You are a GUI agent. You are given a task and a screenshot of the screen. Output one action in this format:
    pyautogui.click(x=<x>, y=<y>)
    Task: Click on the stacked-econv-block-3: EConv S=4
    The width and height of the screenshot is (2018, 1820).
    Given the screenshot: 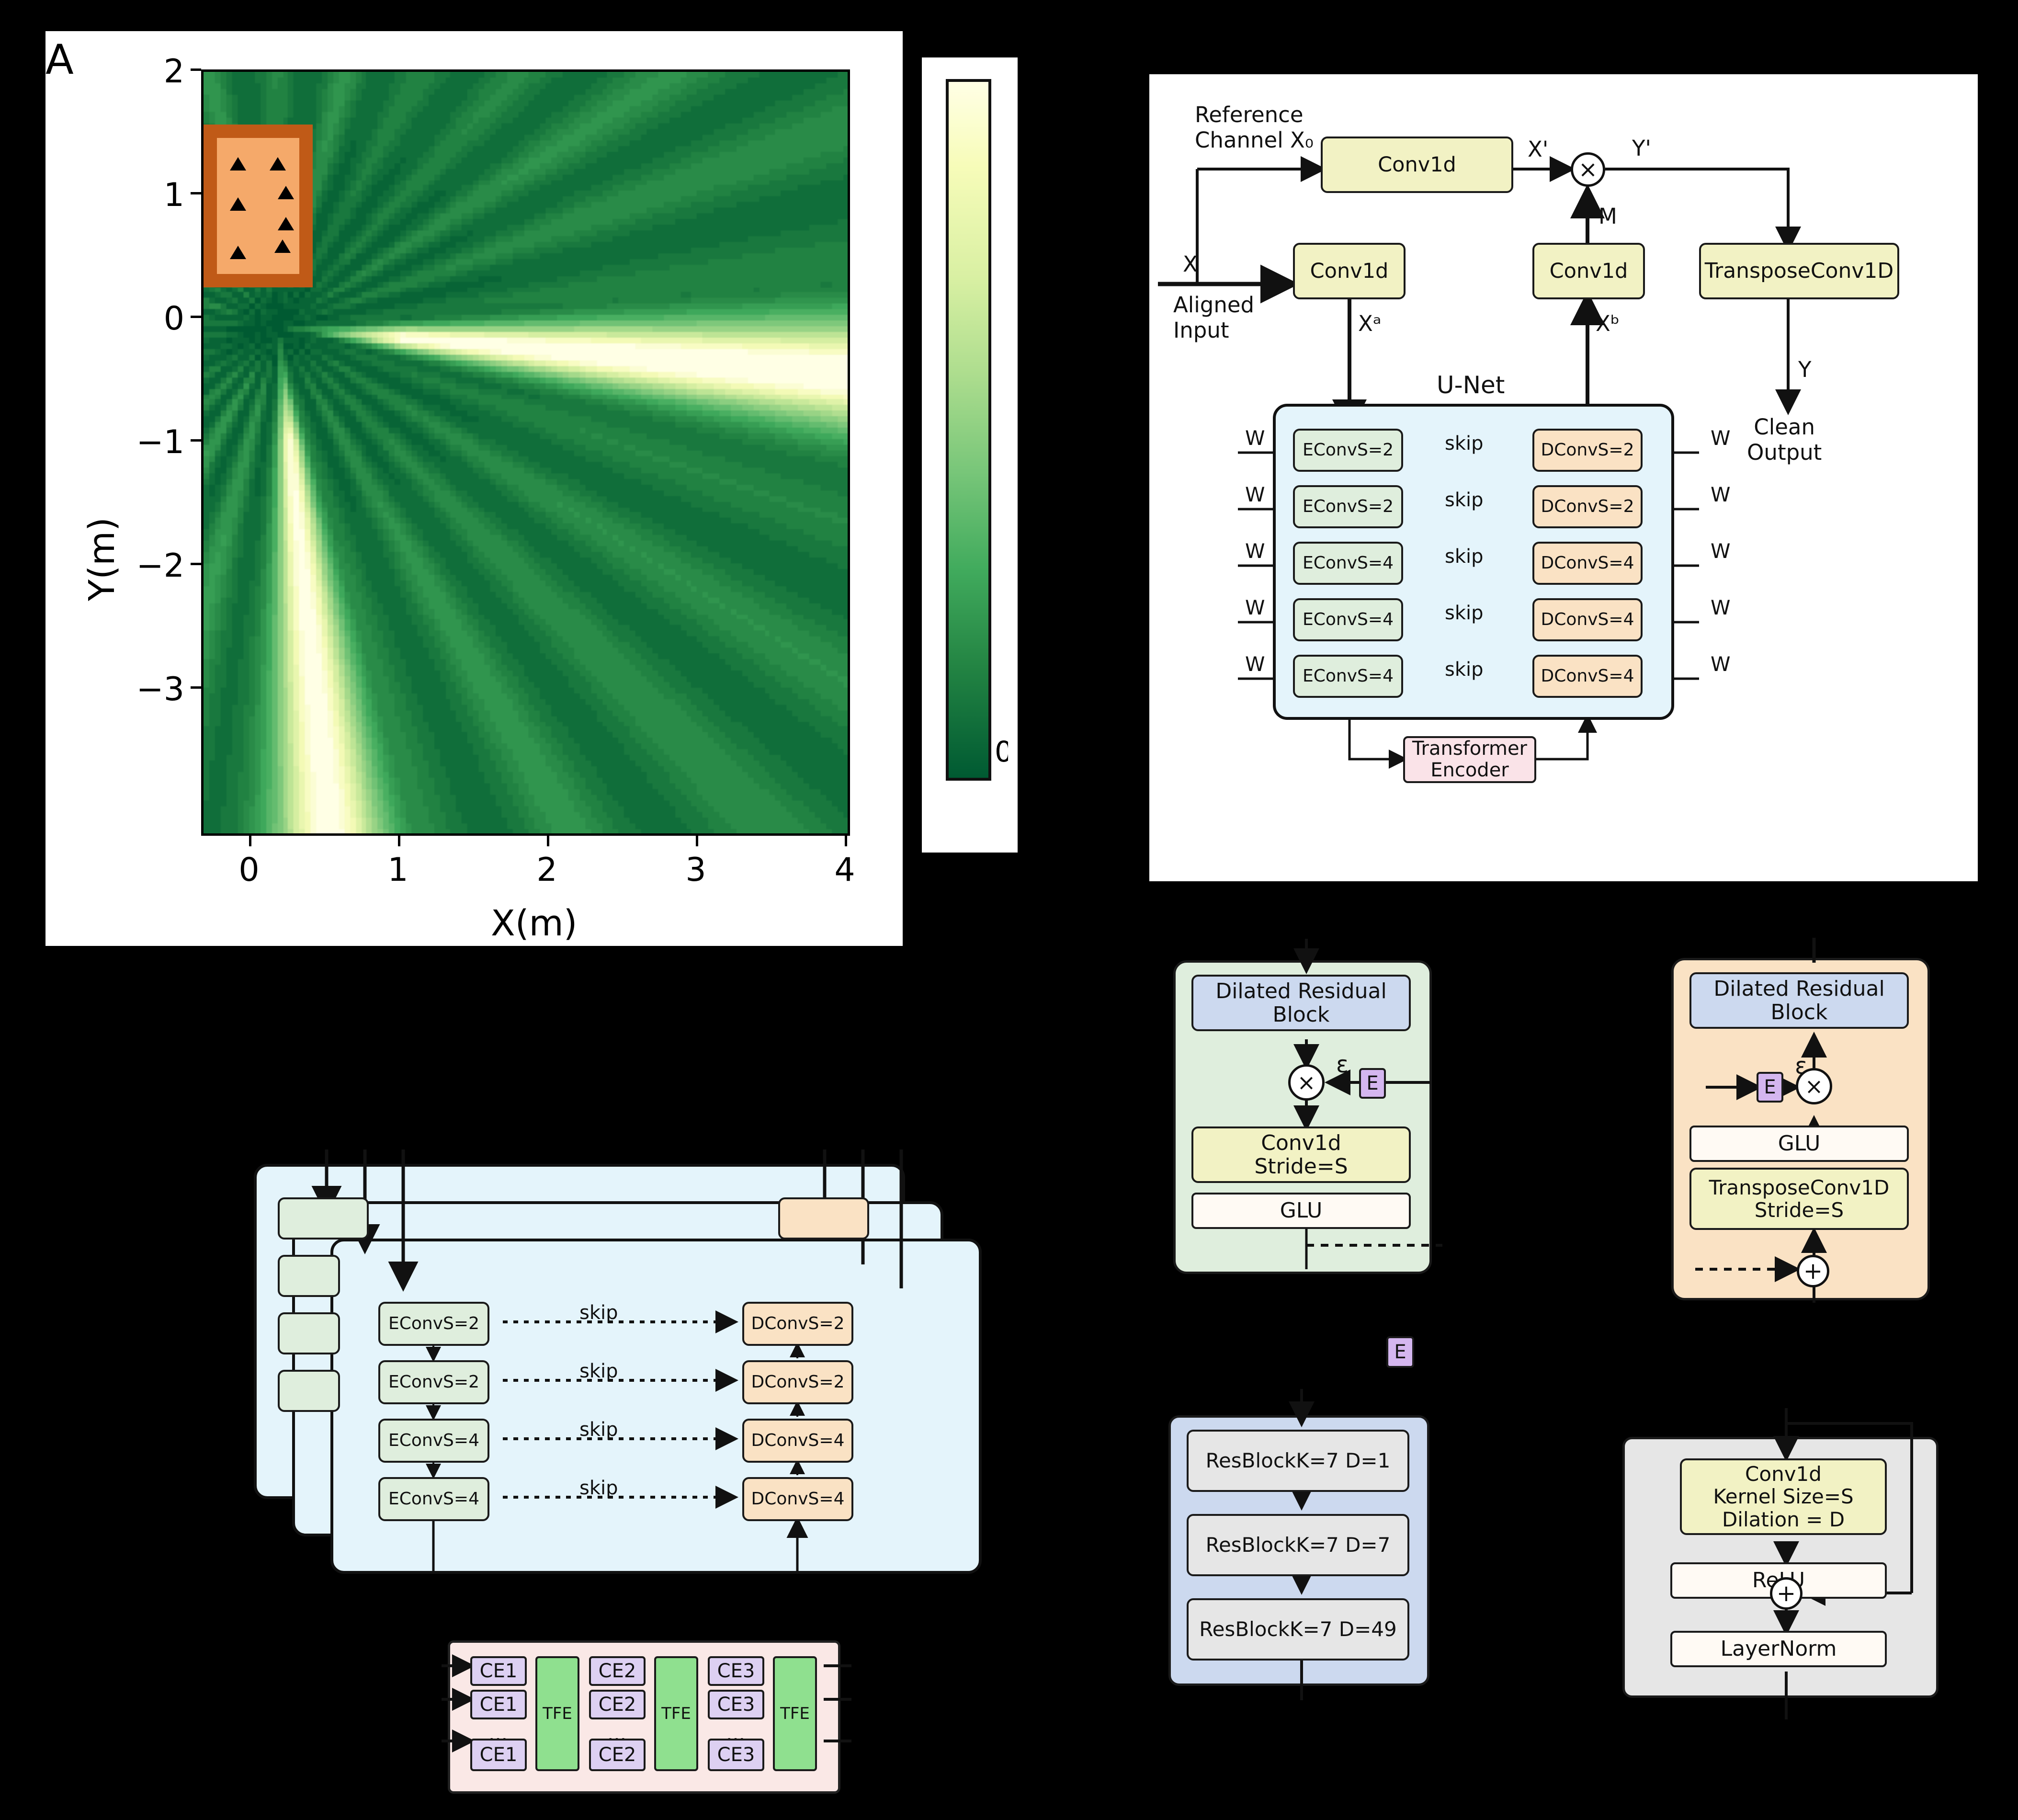 What is the action you would take?
    pyautogui.click(x=433, y=1441)
    